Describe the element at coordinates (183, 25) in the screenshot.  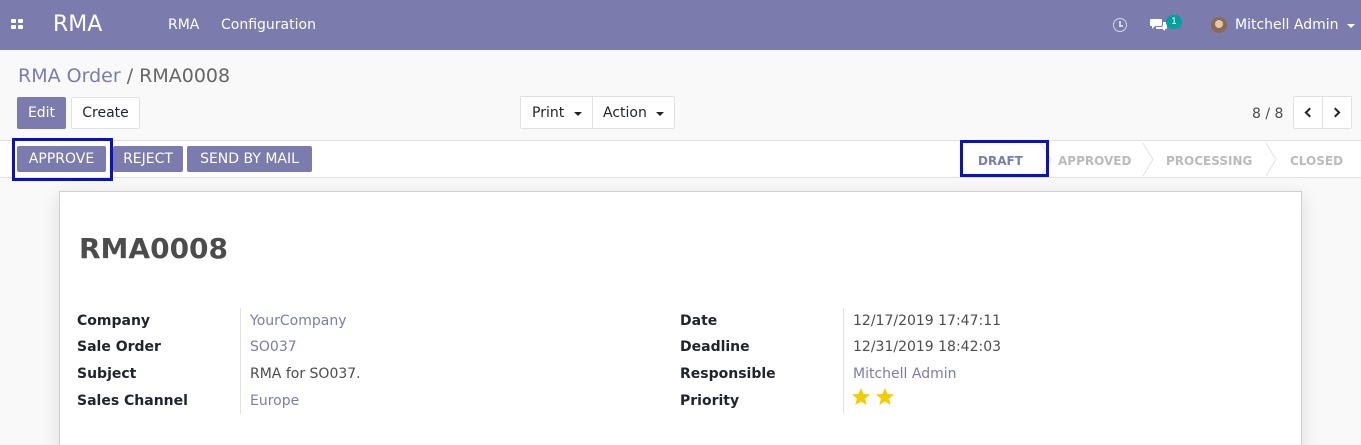
I see `menu-item-rma: RMA` at that location.